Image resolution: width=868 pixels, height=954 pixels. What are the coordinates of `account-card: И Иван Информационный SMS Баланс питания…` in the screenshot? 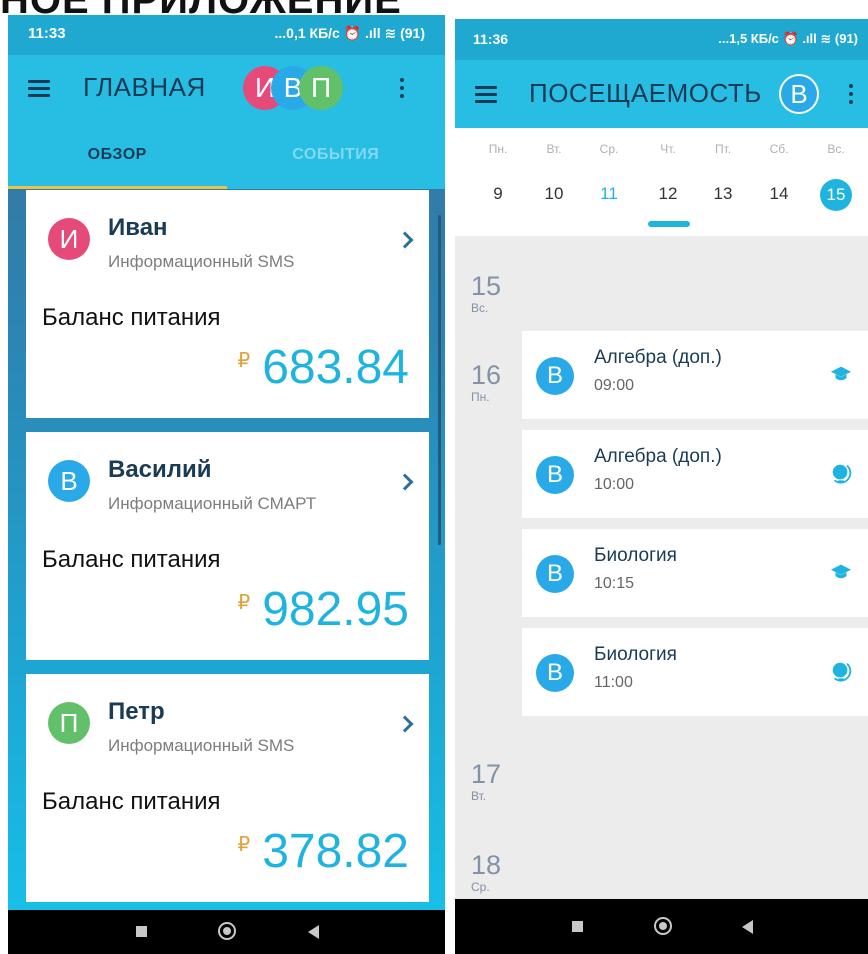 It's located at (227, 304).